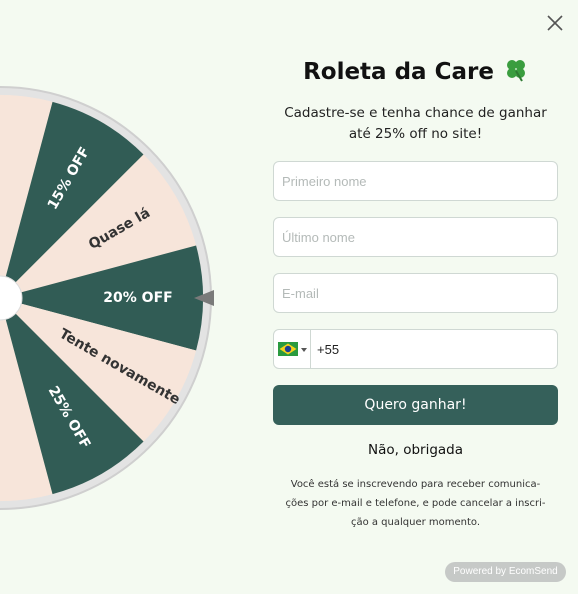 This screenshot has height=594, width=578. I want to click on close-button, so click(555, 23).